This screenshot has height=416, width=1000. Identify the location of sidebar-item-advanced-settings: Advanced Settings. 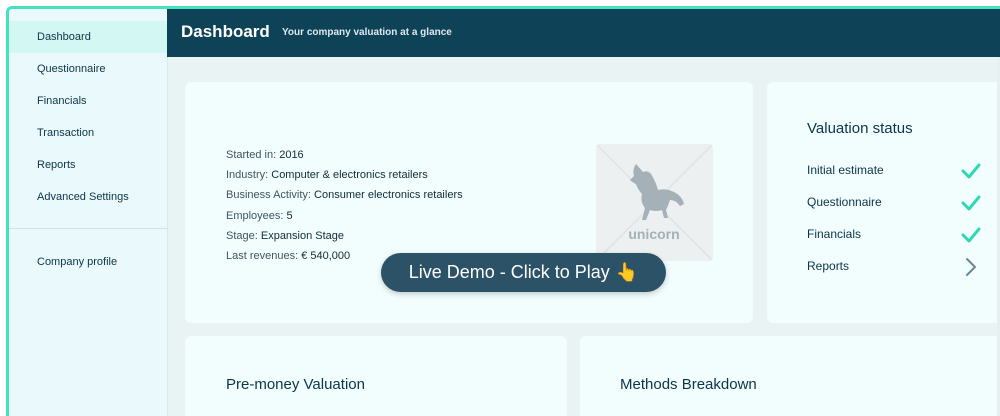
(88, 197).